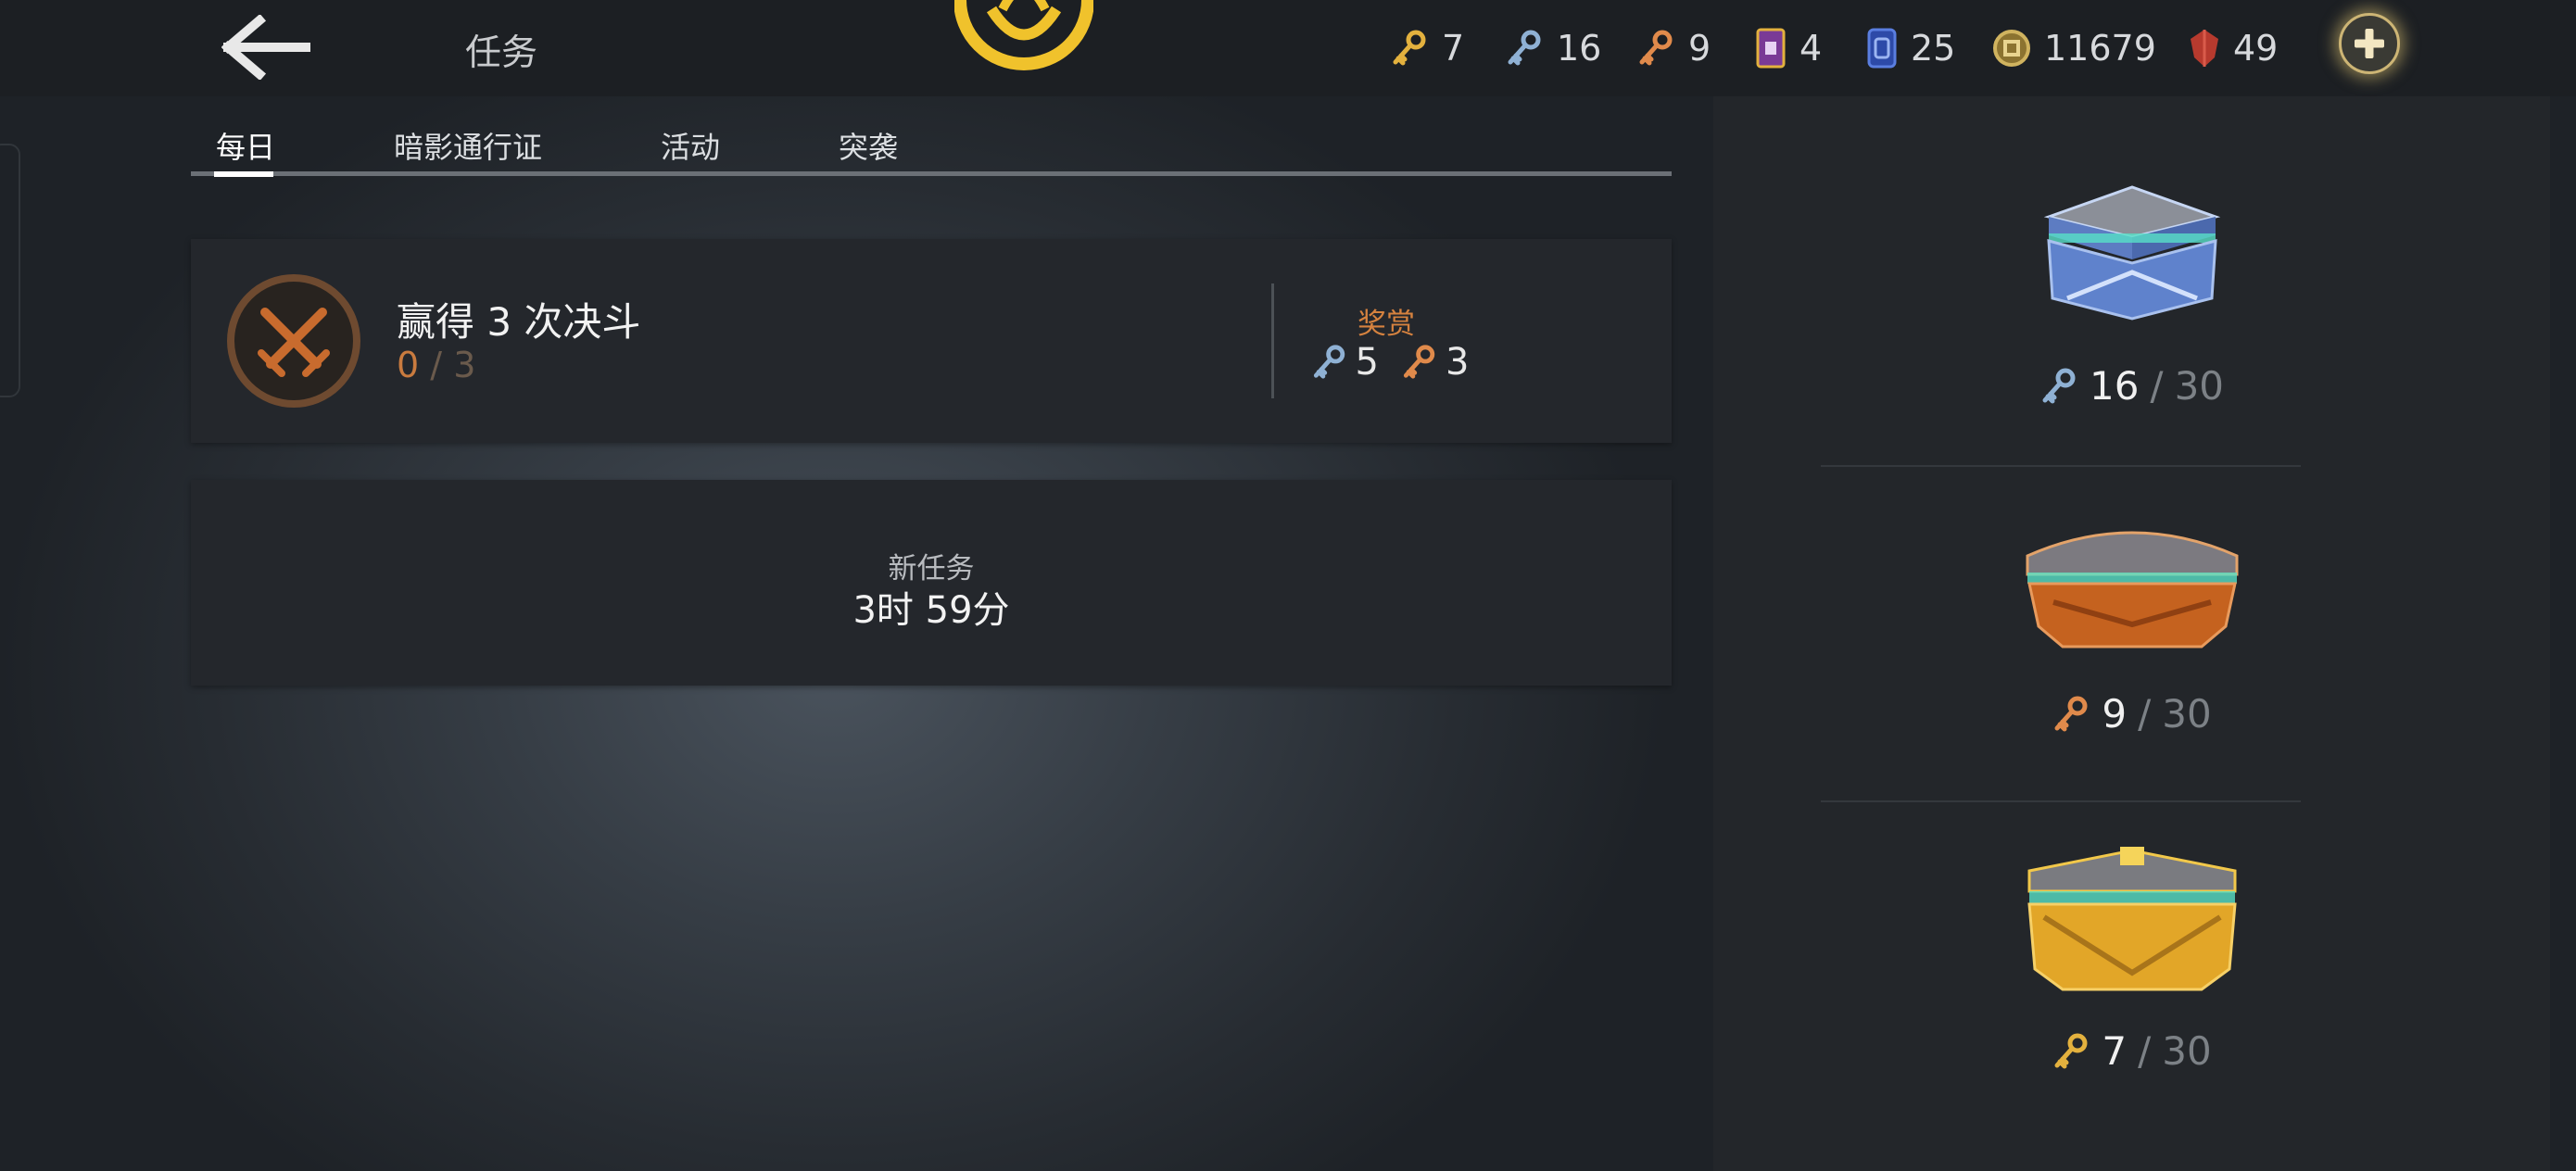 This screenshot has width=2576, height=1171. I want to click on currency-coins: 11679, so click(2074, 48).